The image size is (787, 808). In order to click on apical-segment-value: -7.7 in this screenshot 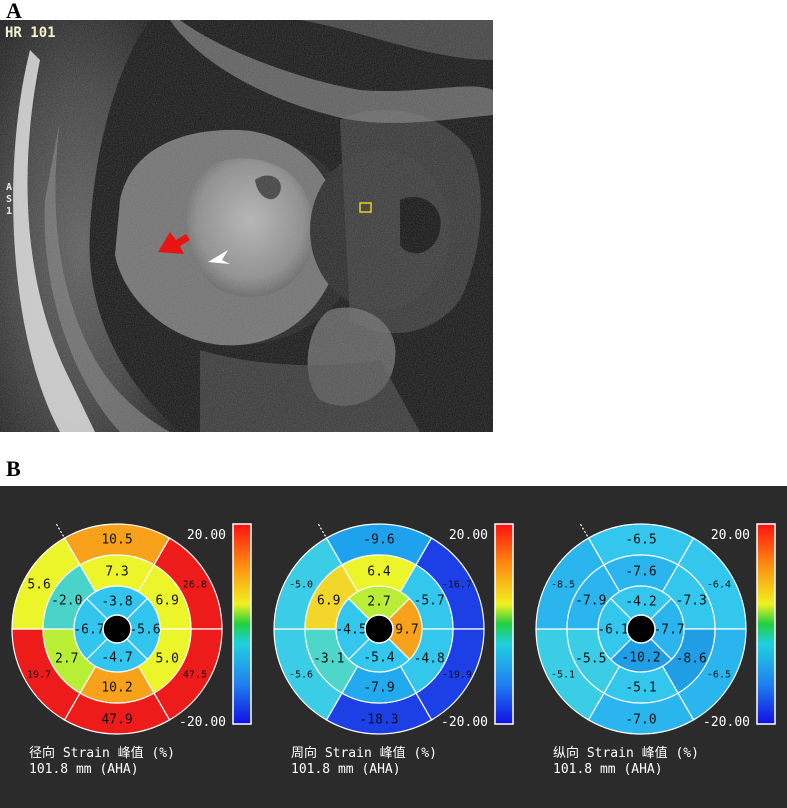, I will do `click(668, 630)`.